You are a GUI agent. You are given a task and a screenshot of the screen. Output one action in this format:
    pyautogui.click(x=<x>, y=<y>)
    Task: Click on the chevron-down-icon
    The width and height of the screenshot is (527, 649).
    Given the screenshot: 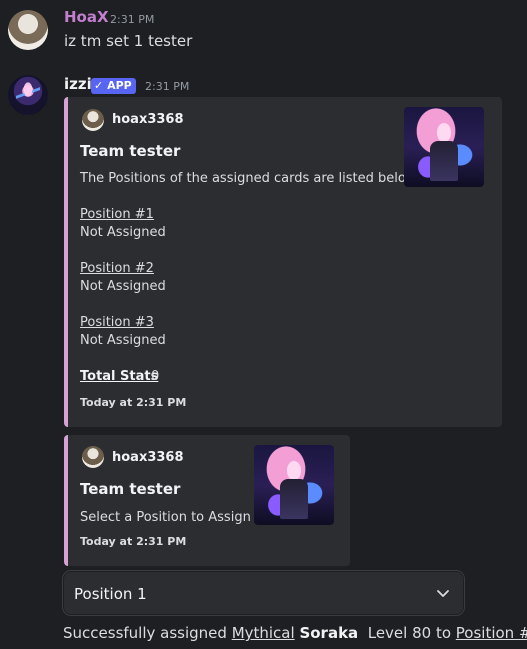 What is the action you would take?
    pyautogui.click(x=443, y=593)
    